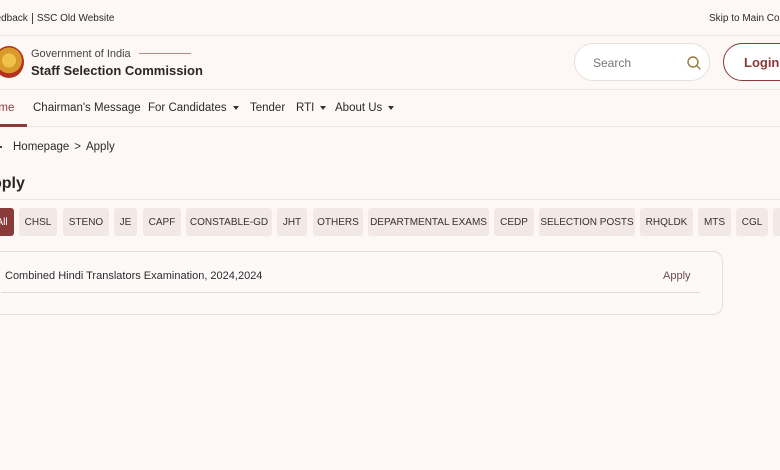 The width and height of the screenshot is (780, 470). What do you see at coordinates (359, 108) in the screenshot?
I see `nav-about-us-label: About Us` at bounding box center [359, 108].